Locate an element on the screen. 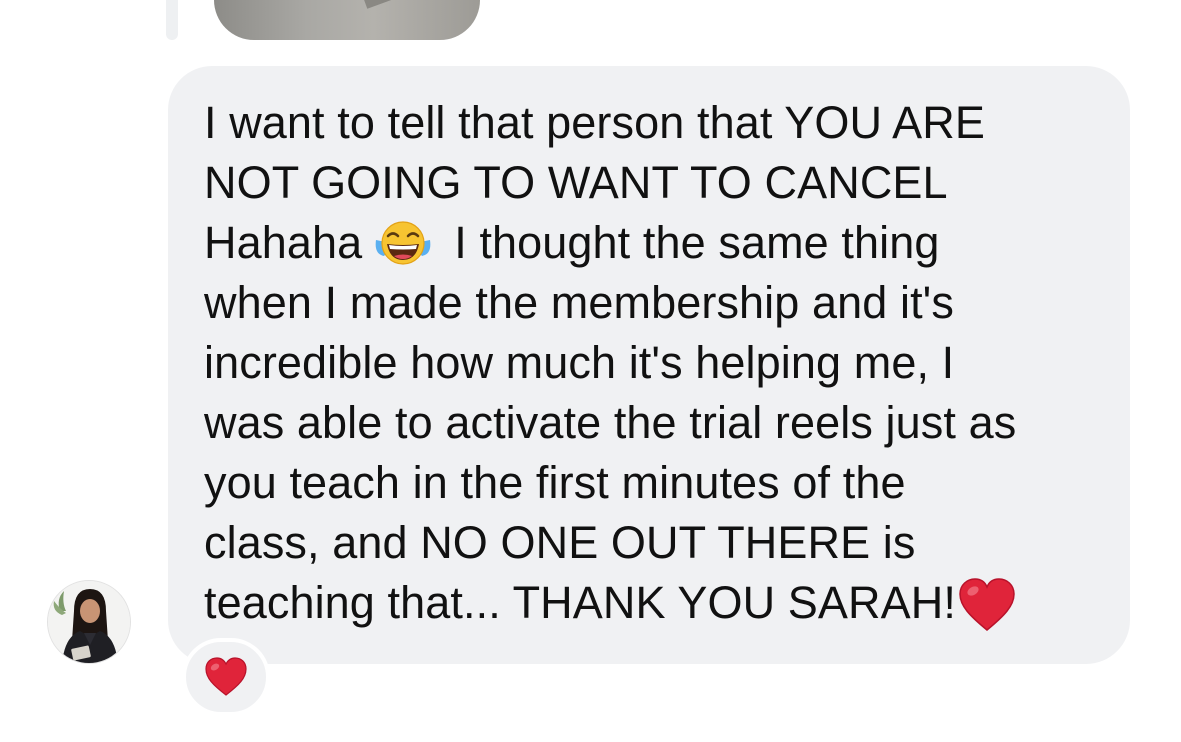  message-fragment: teaching that... THANK YOU SARAH! is located at coordinates (580, 602).